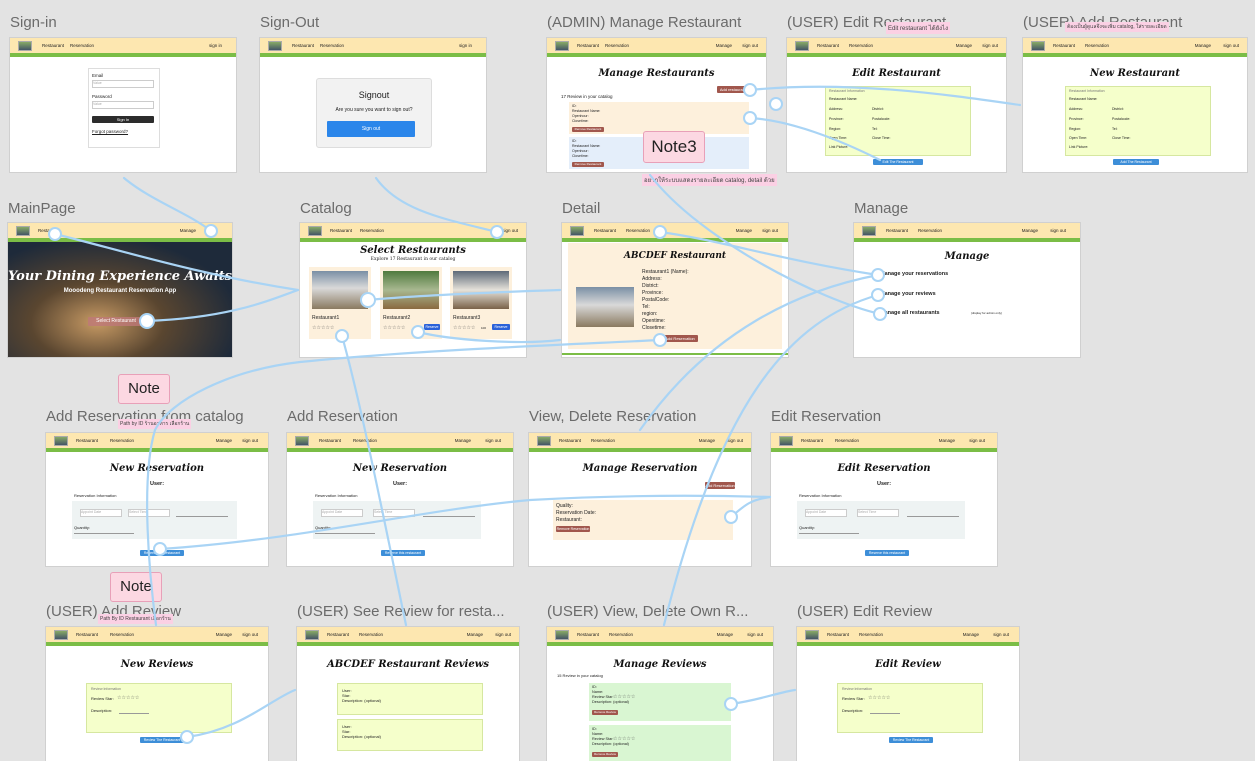  What do you see at coordinates (881, 138) in the screenshot?
I see `field-closetime: Close Time:` at bounding box center [881, 138].